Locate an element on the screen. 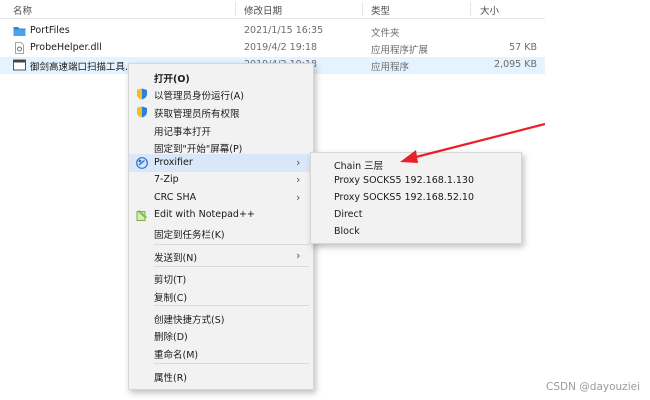 This screenshot has width=650, height=400. submenu-label: Block is located at coordinates (347, 231).